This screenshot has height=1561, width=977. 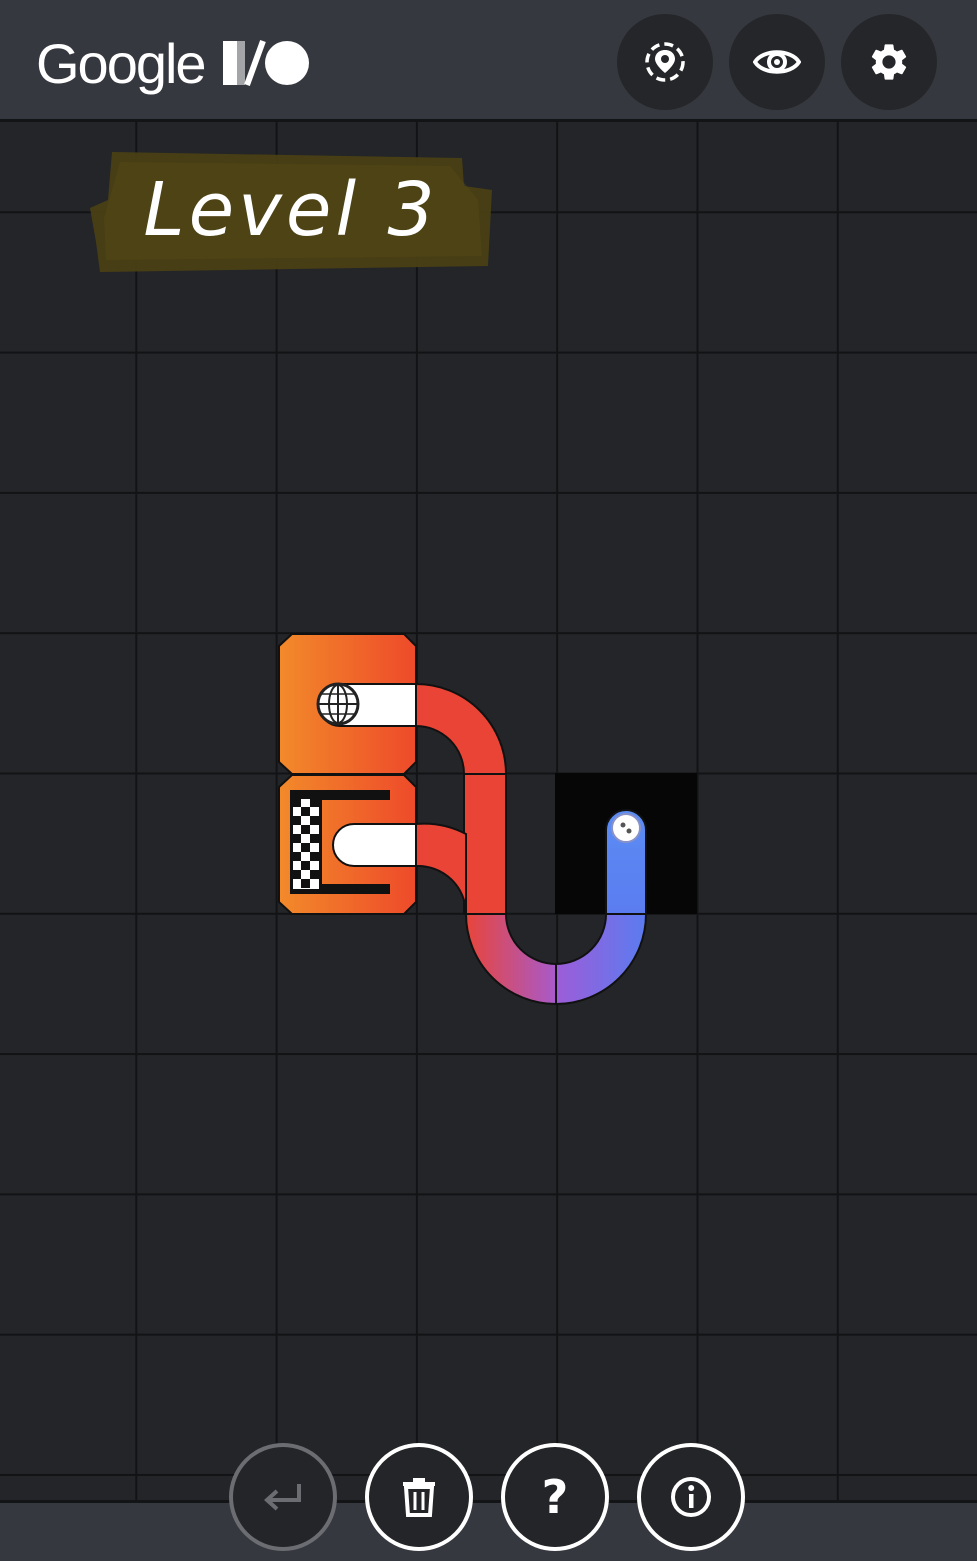 I want to click on track-curve-merge, so click(x=441, y=868).